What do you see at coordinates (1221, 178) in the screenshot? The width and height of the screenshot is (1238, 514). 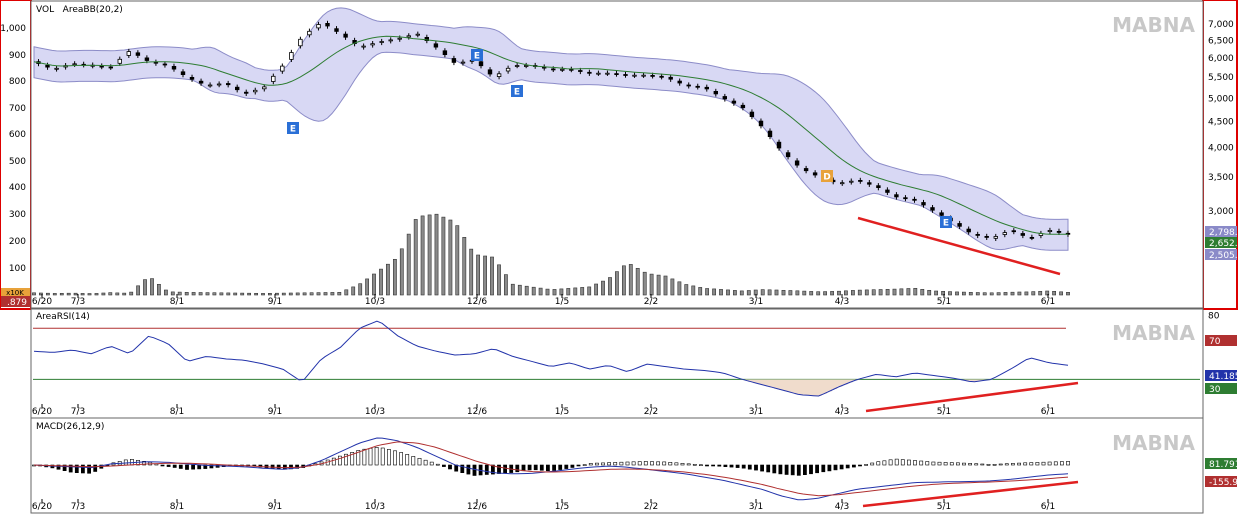 I see `right-axis-tick-label: 3,500` at bounding box center [1221, 178].